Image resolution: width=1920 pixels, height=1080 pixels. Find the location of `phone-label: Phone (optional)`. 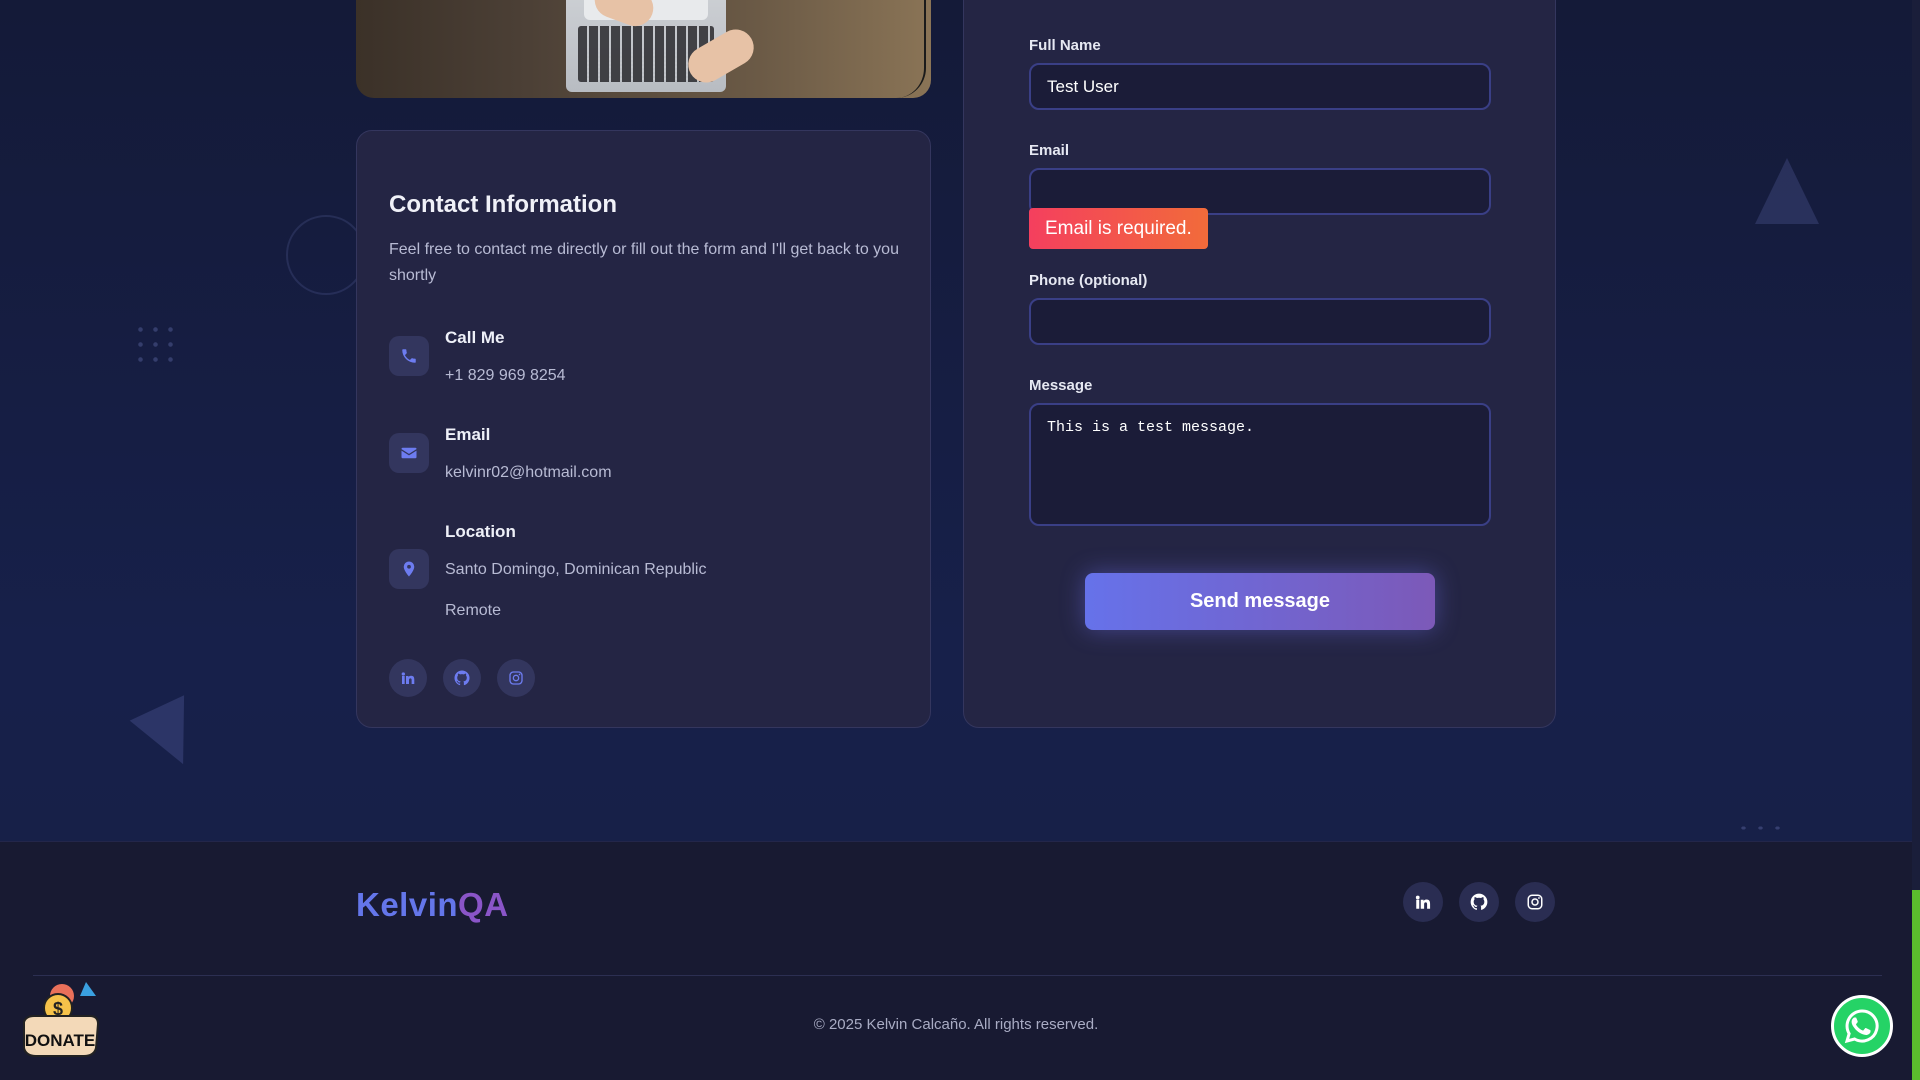

phone-label: Phone (optional) is located at coordinates (1088, 280).